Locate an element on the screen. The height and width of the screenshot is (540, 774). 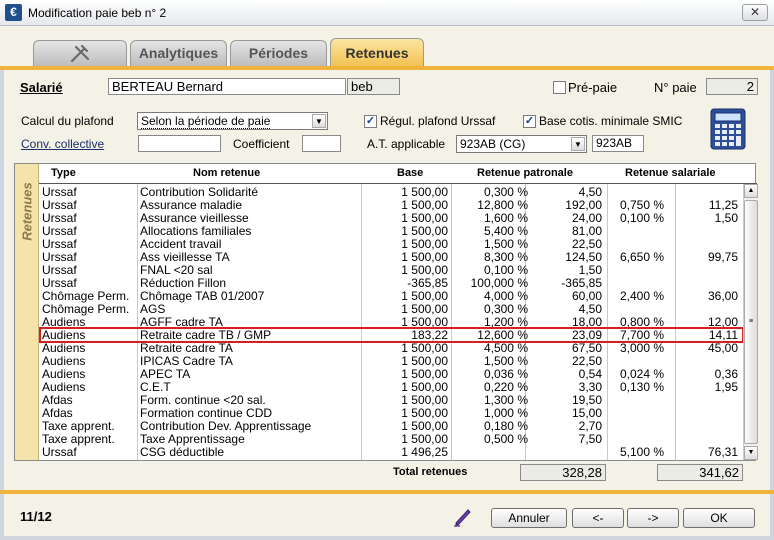
col-header-patronale: Retenue patronale is located at coordinates (525, 173).